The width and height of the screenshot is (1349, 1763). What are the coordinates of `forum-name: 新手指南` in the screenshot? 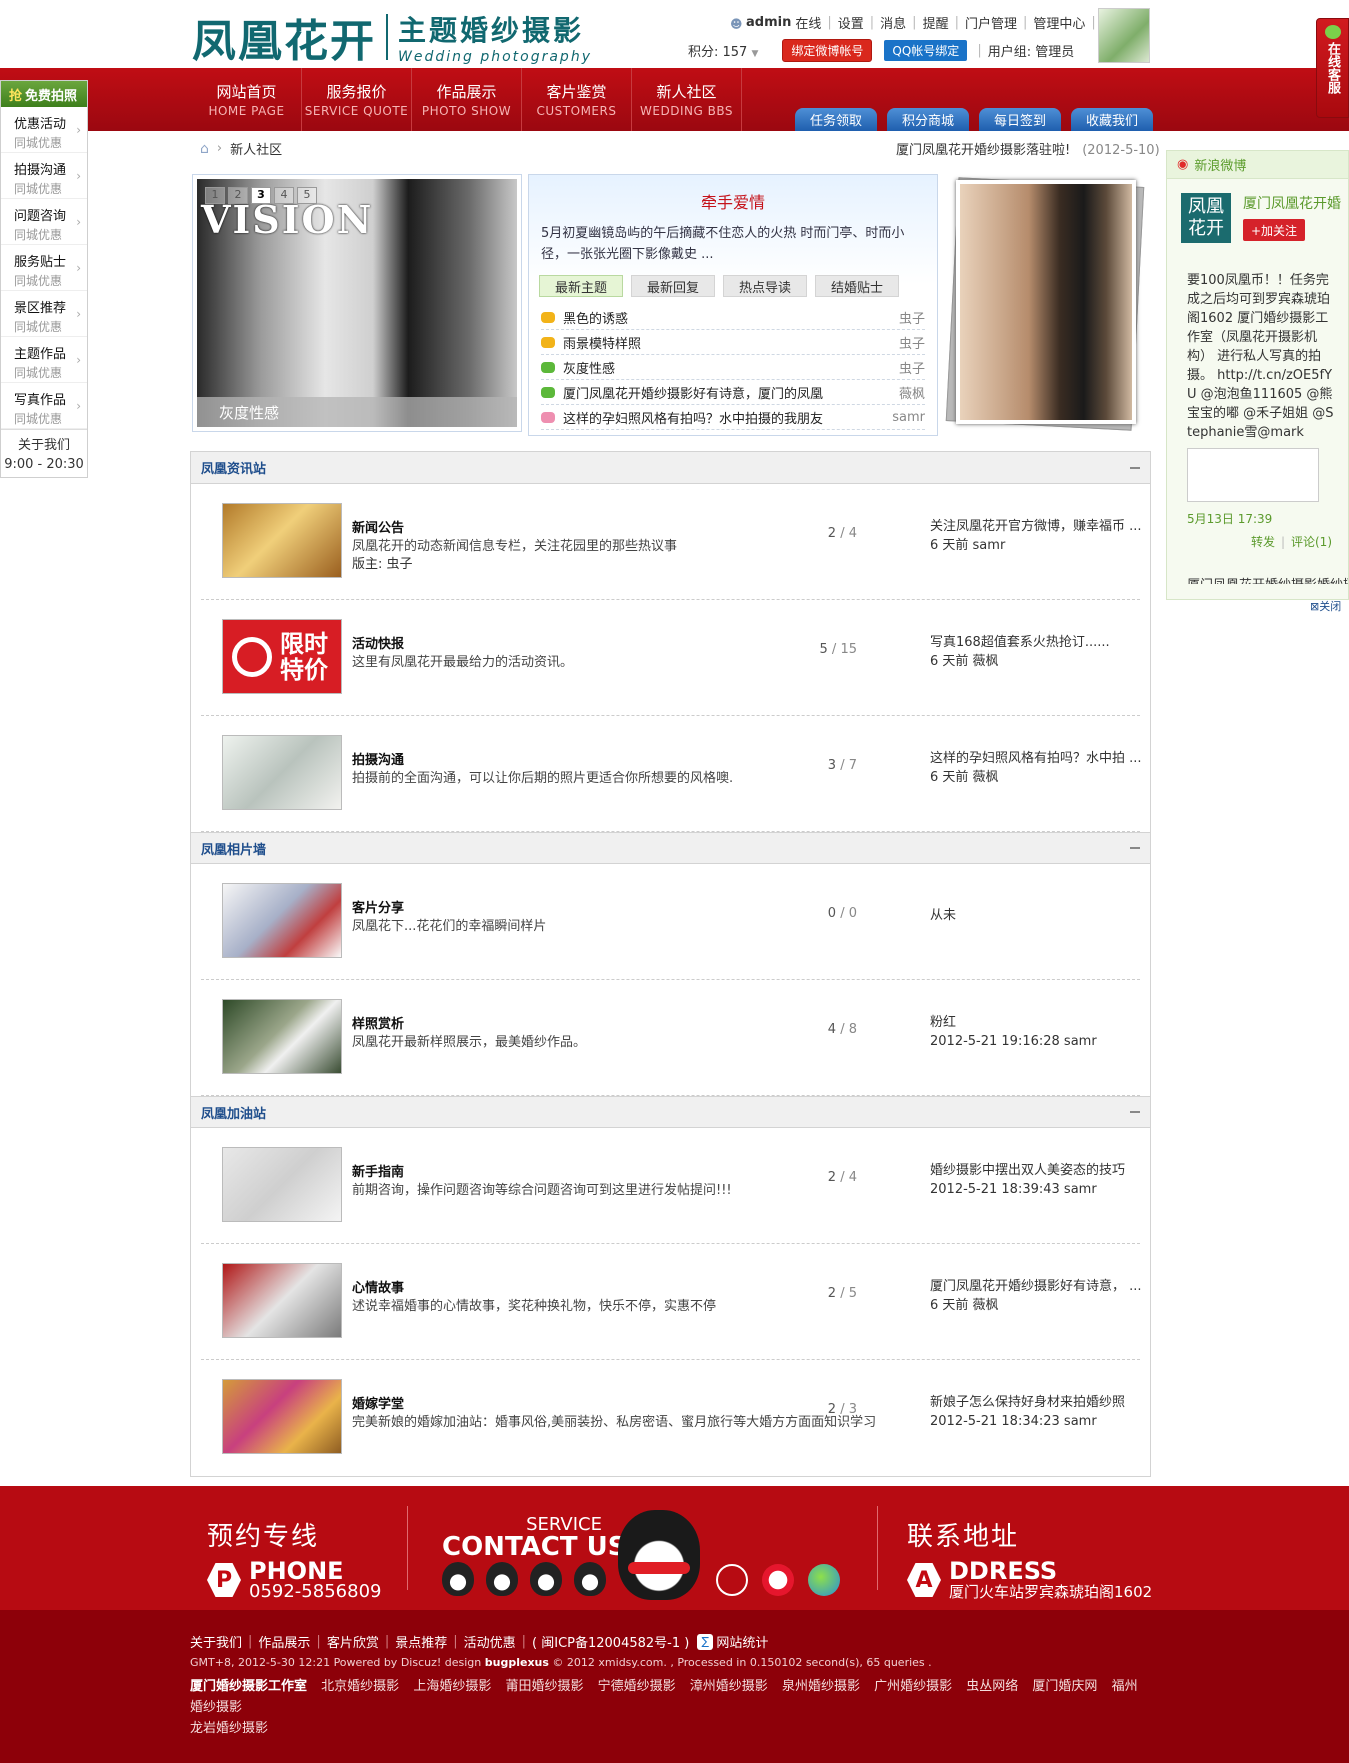 It's located at (378, 1170).